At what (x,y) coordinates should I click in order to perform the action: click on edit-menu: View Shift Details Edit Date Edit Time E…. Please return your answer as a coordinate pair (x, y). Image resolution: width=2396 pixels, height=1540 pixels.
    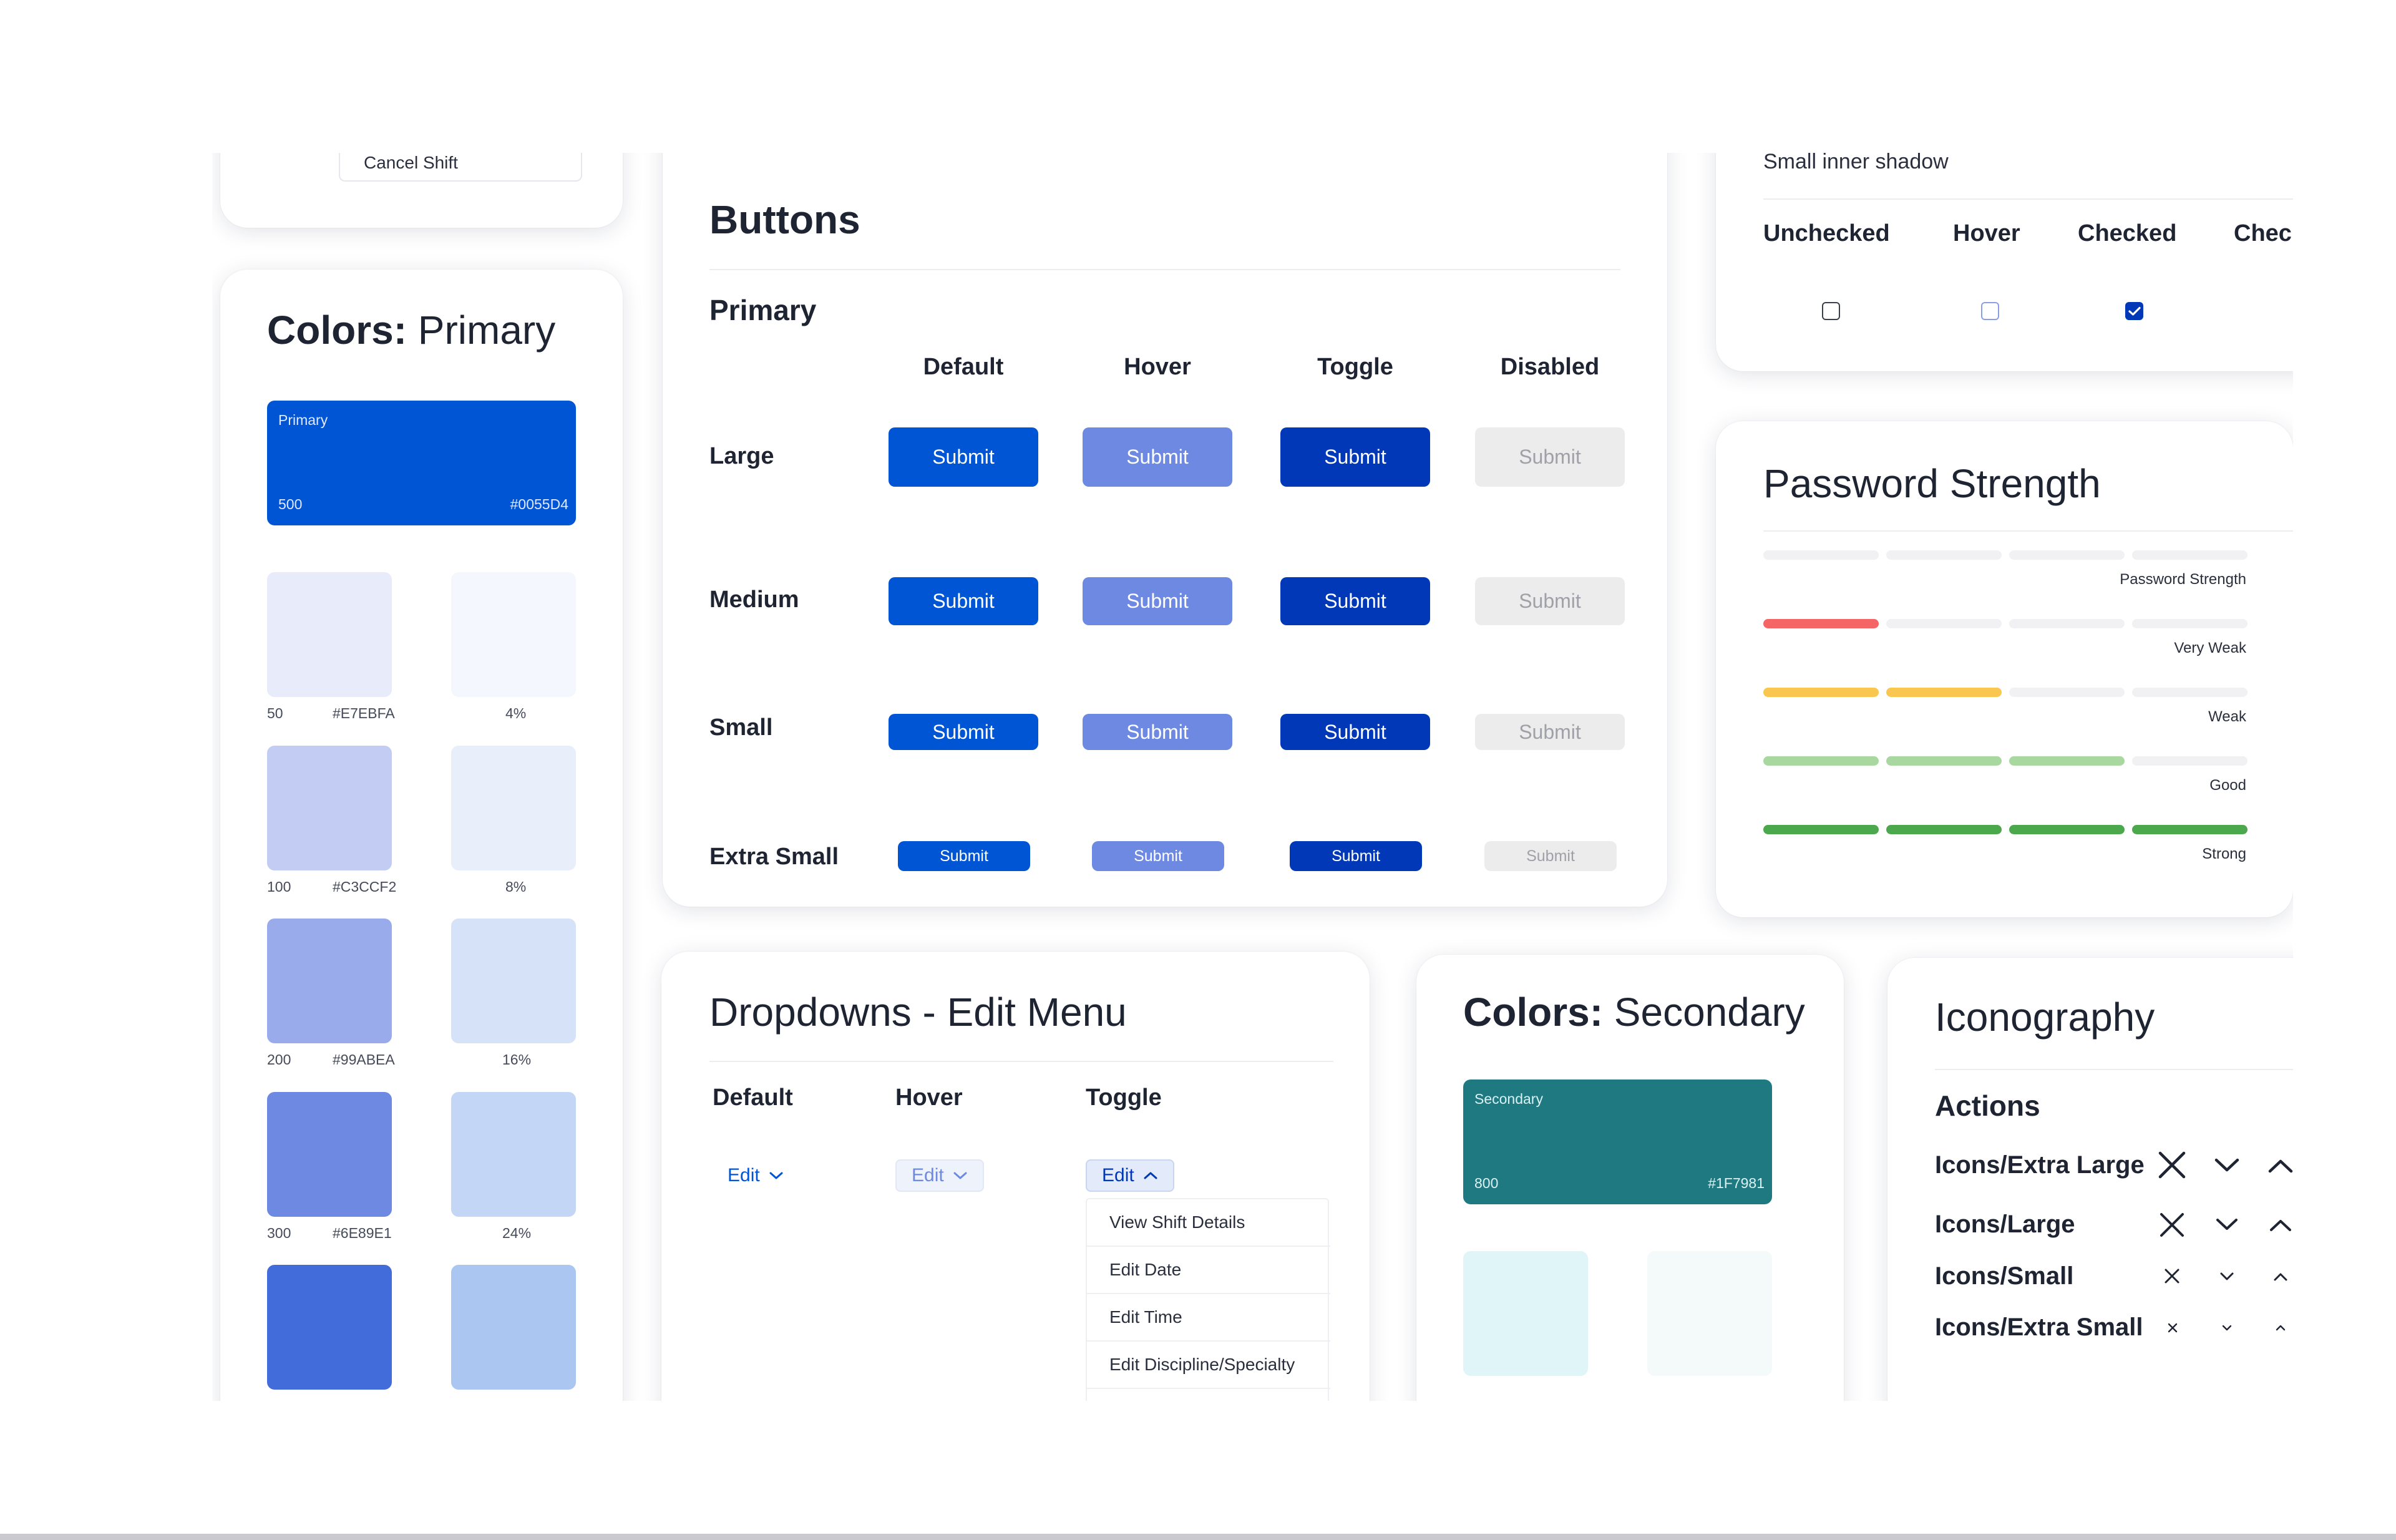
    Looking at the image, I should click on (1208, 1299).